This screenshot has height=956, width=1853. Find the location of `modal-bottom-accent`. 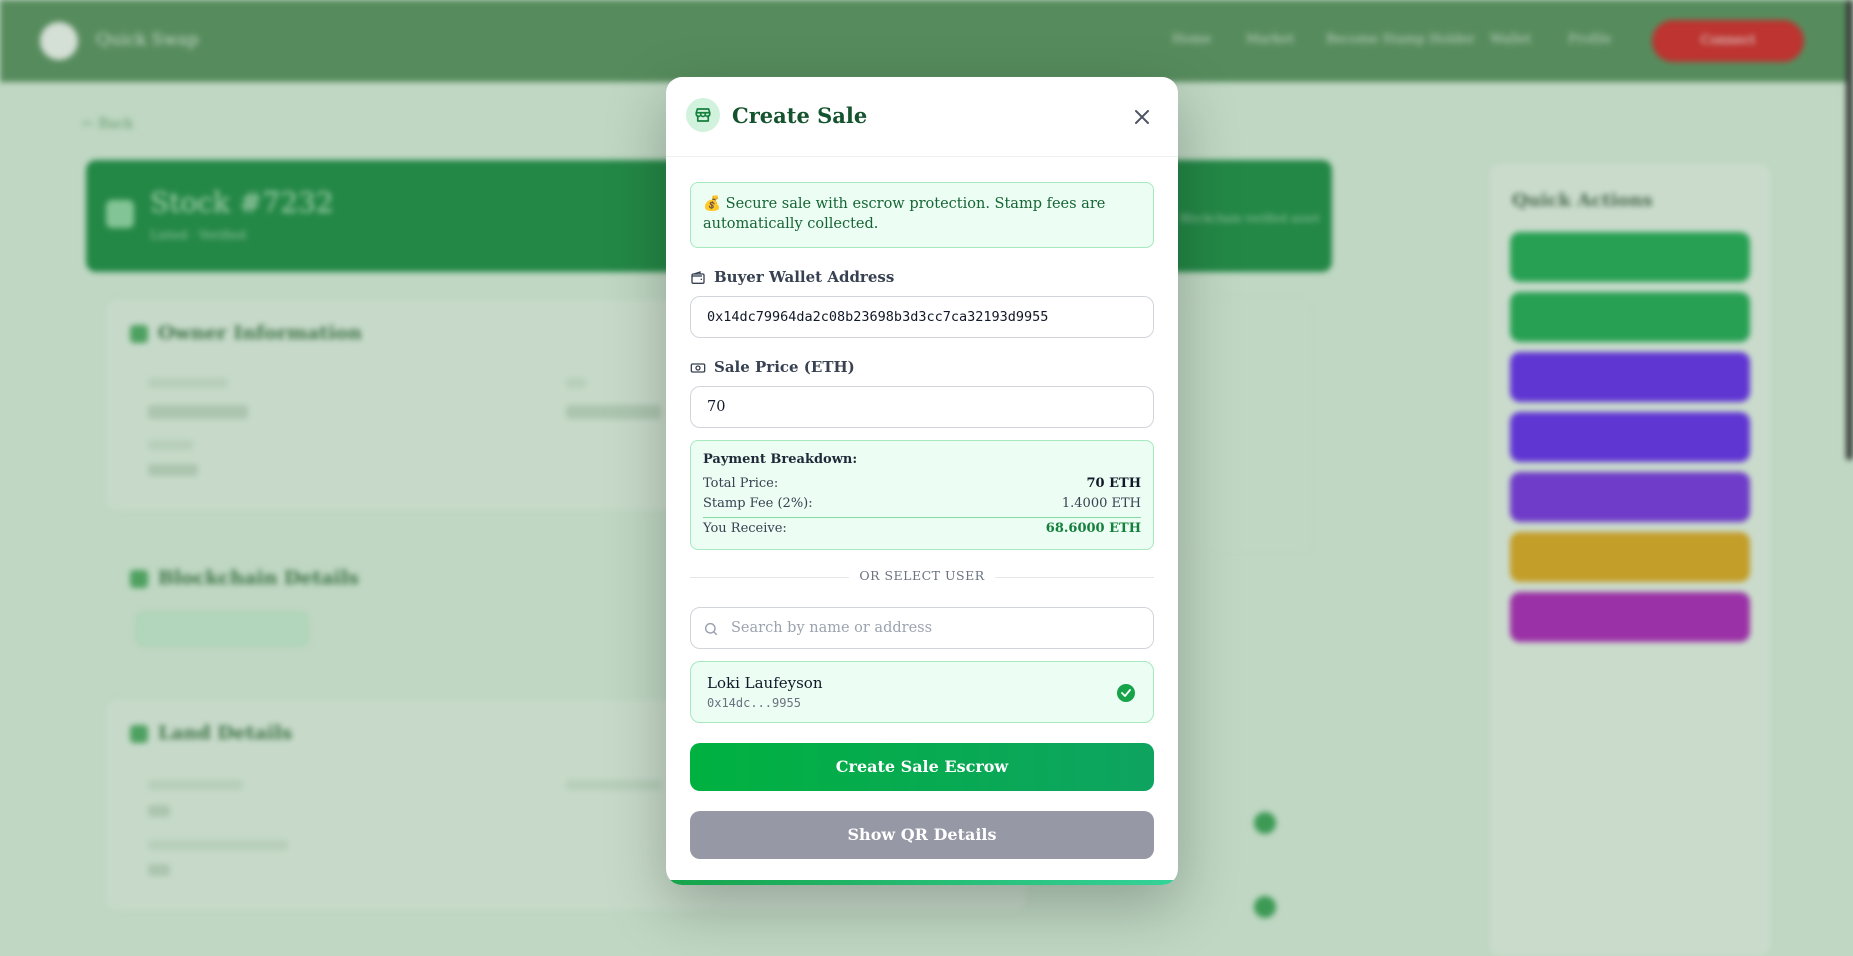

modal-bottom-accent is located at coordinates (922, 882).